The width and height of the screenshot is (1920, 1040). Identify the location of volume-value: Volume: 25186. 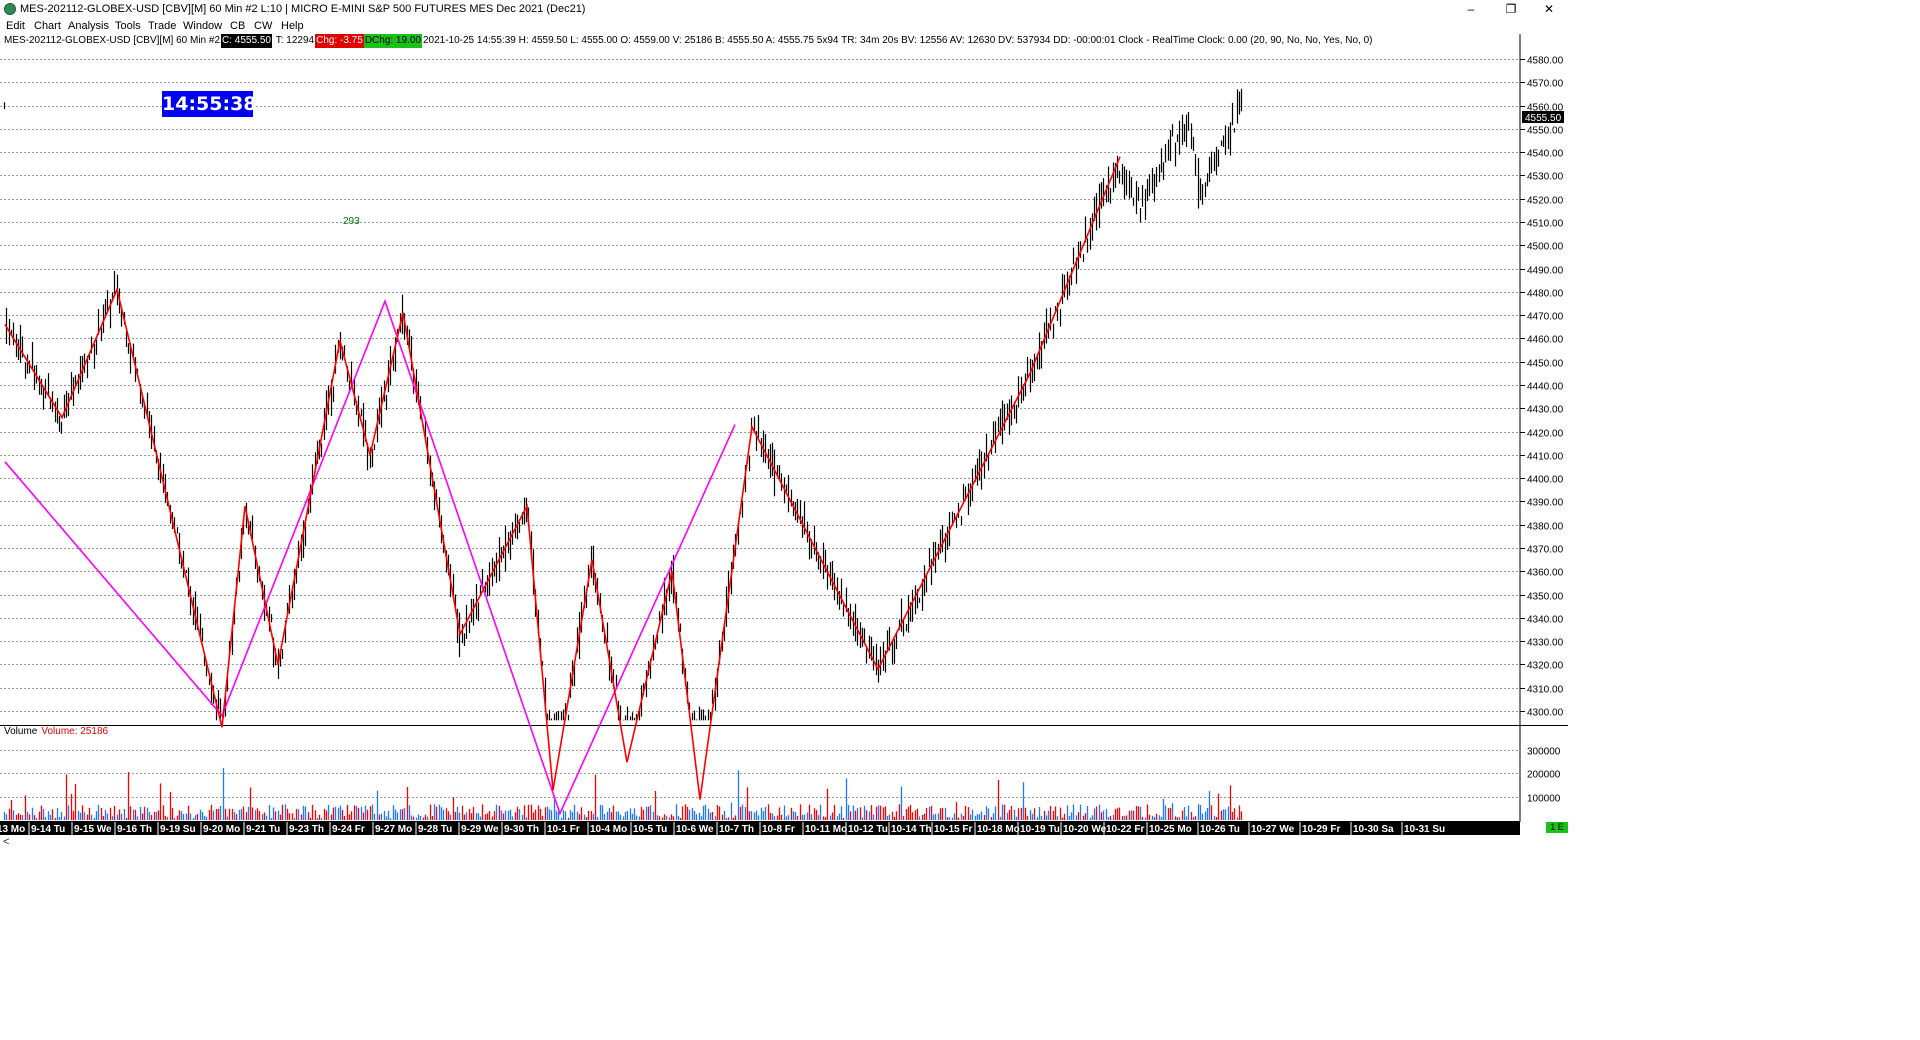
(75, 731).